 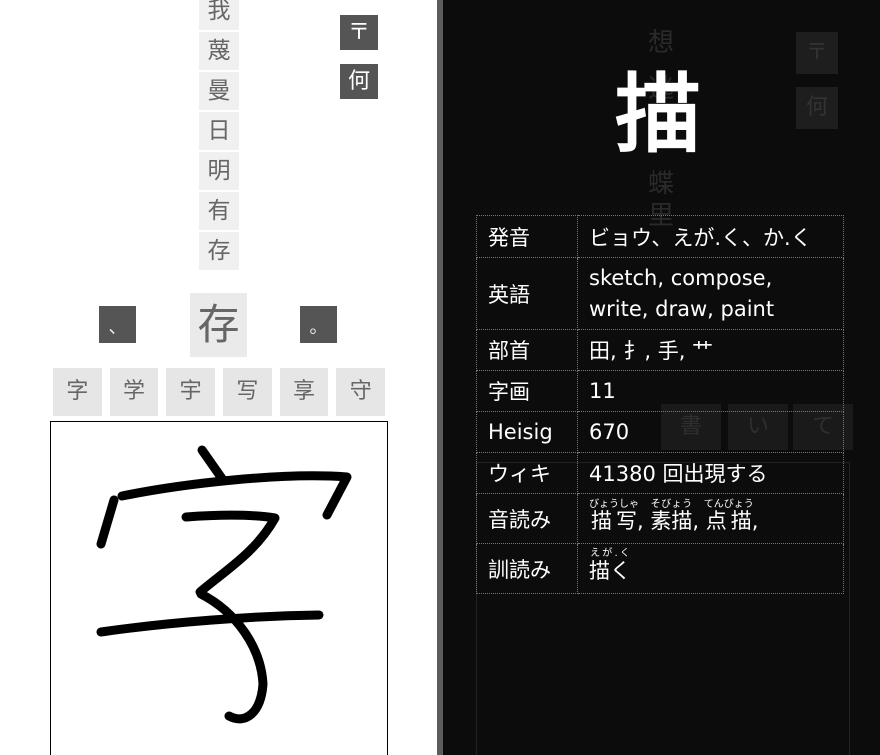 I want to click on background-postal-button: 〒, so click(x=817, y=53).